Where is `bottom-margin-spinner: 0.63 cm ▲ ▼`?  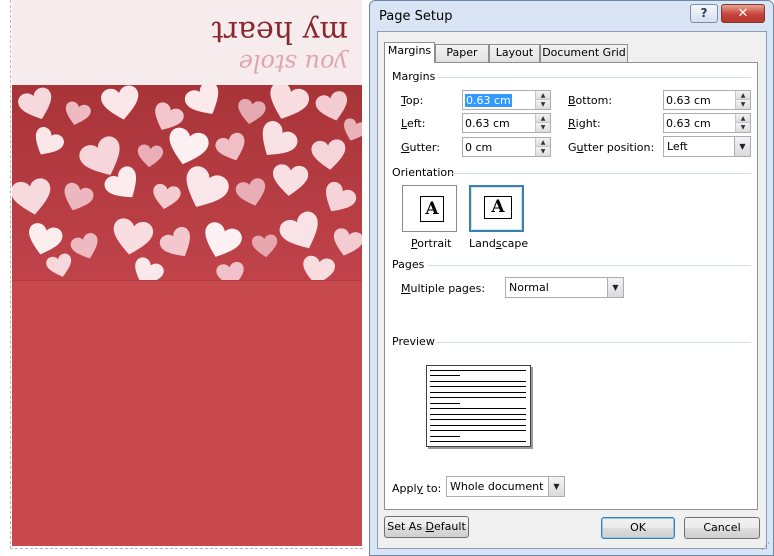 bottom-margin-spinner: 0.63 cm ▲ ▼ is located at coordinates (707, 100).